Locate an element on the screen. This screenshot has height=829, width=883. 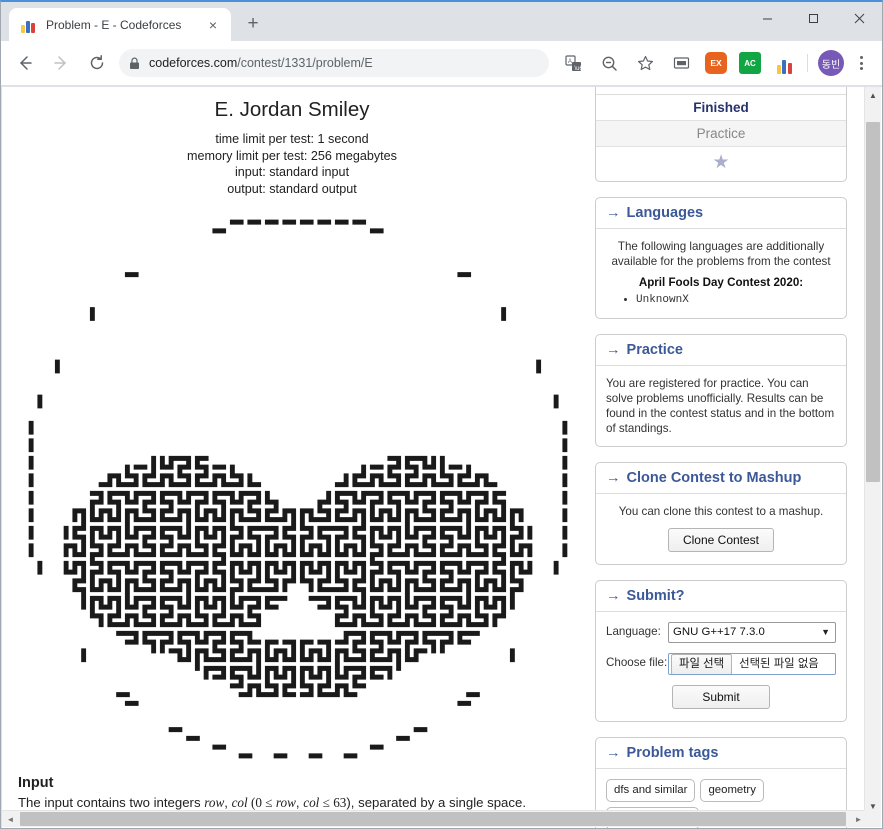
forward-arrow-icon is located at coordinates (61, 63).